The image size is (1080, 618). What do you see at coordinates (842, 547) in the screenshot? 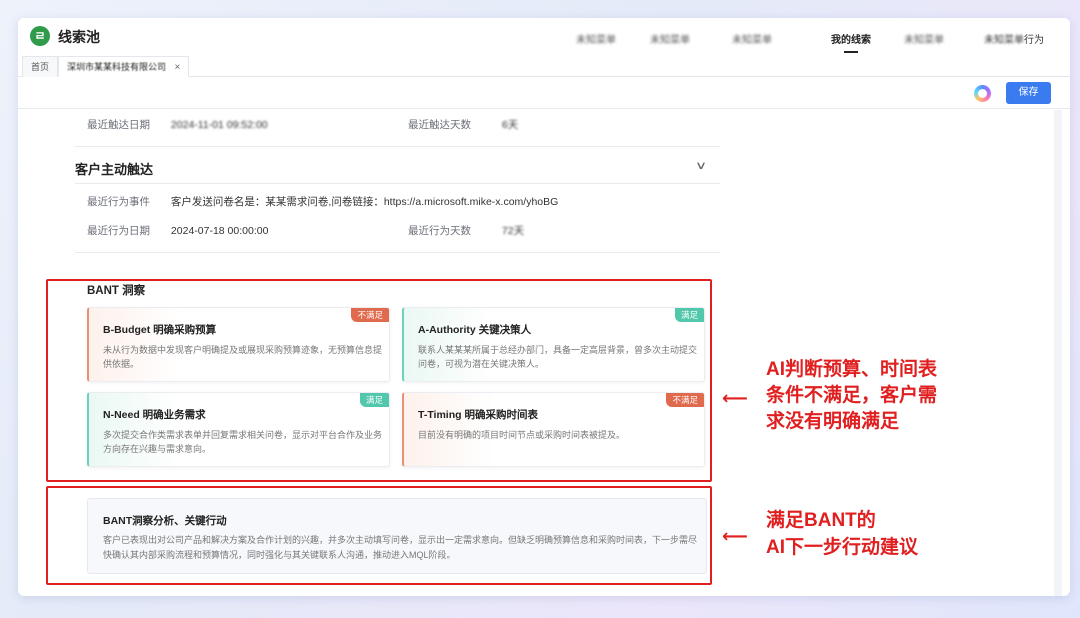
I see `annotation-line: AI下一步行动建议` at bounding box center [842, 547].